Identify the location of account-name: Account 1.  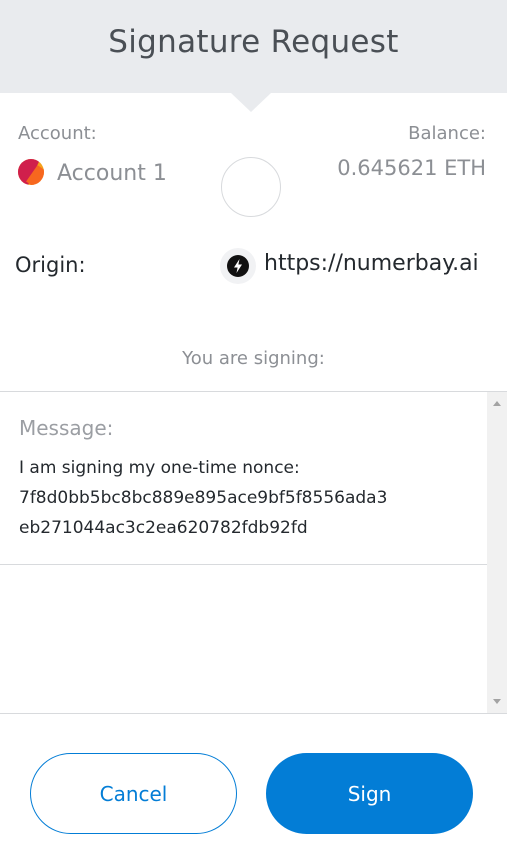
(112, 173).